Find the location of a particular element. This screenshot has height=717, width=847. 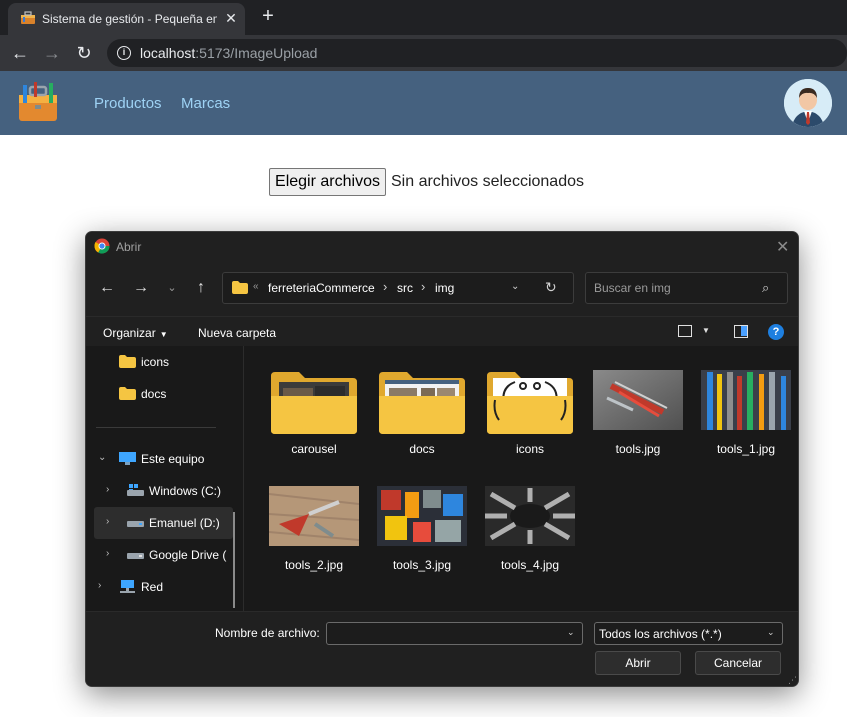

nav-item-icons: icons is located at coordinates (163, 362).